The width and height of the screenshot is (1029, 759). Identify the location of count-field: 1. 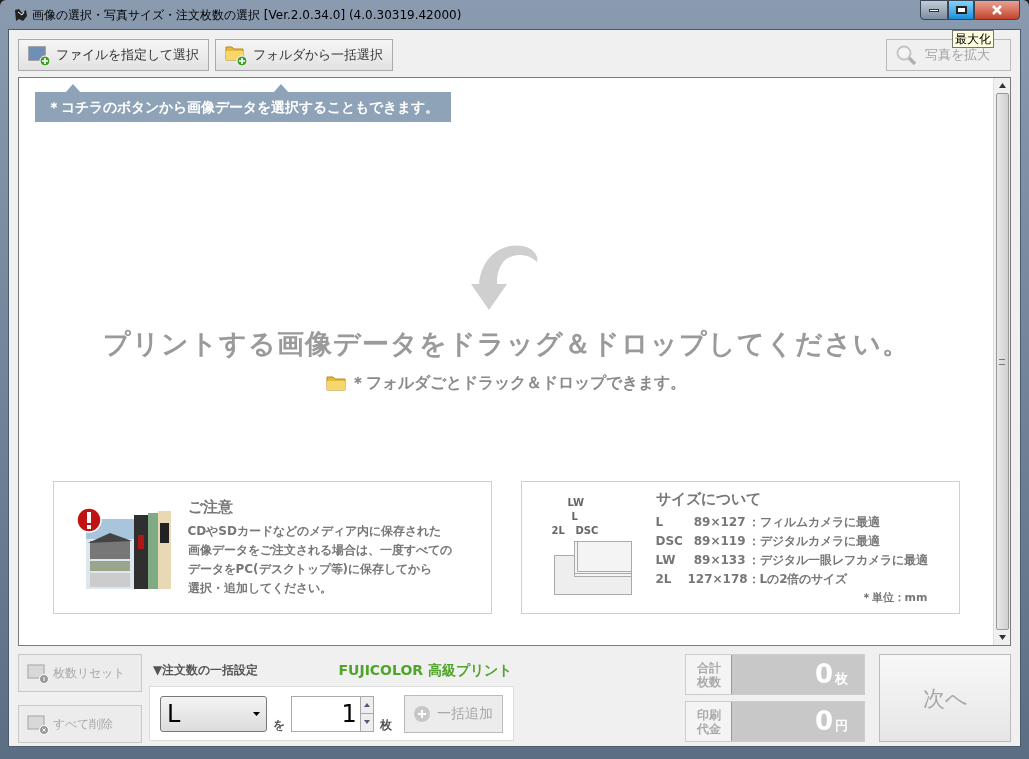
(325, 713).